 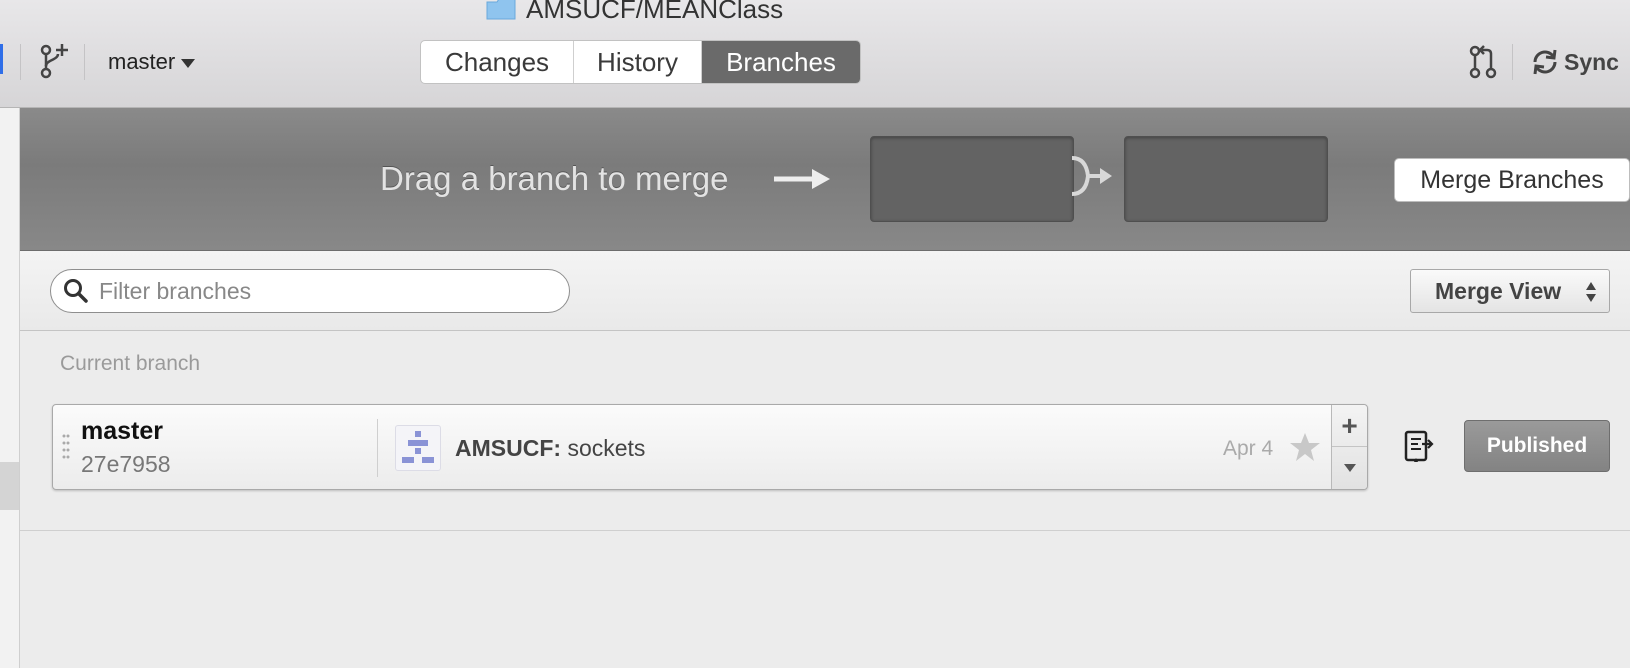 I want to click on commit-summary: AMSUCF: sockets, so click(x=550, y=448).